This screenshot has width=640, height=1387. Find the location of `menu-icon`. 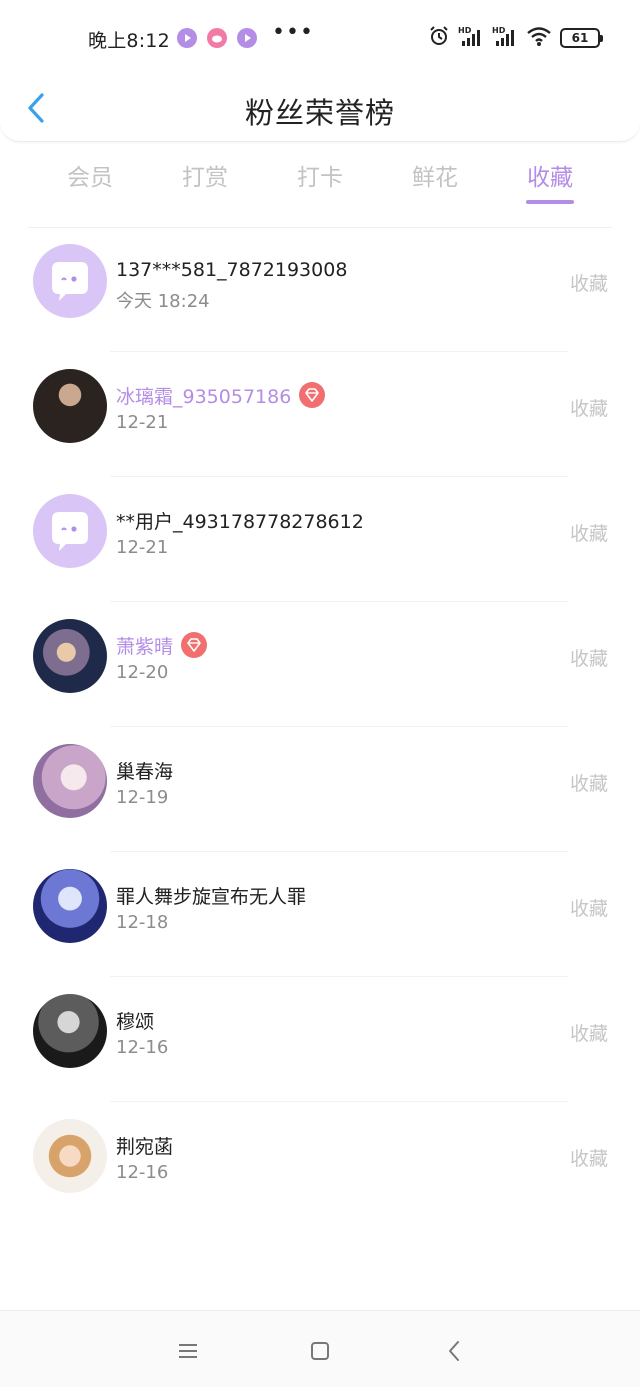

menu-icon is located at coordinates (188, 1351).